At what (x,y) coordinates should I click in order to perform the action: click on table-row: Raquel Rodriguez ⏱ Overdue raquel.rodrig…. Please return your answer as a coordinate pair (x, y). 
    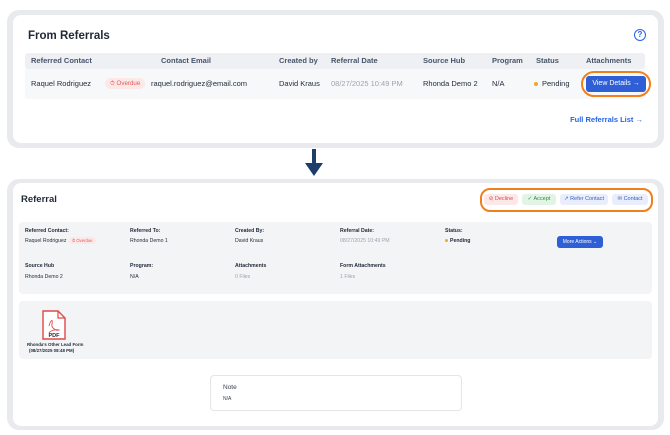
    Looking at the image, I should click on (338, 84).